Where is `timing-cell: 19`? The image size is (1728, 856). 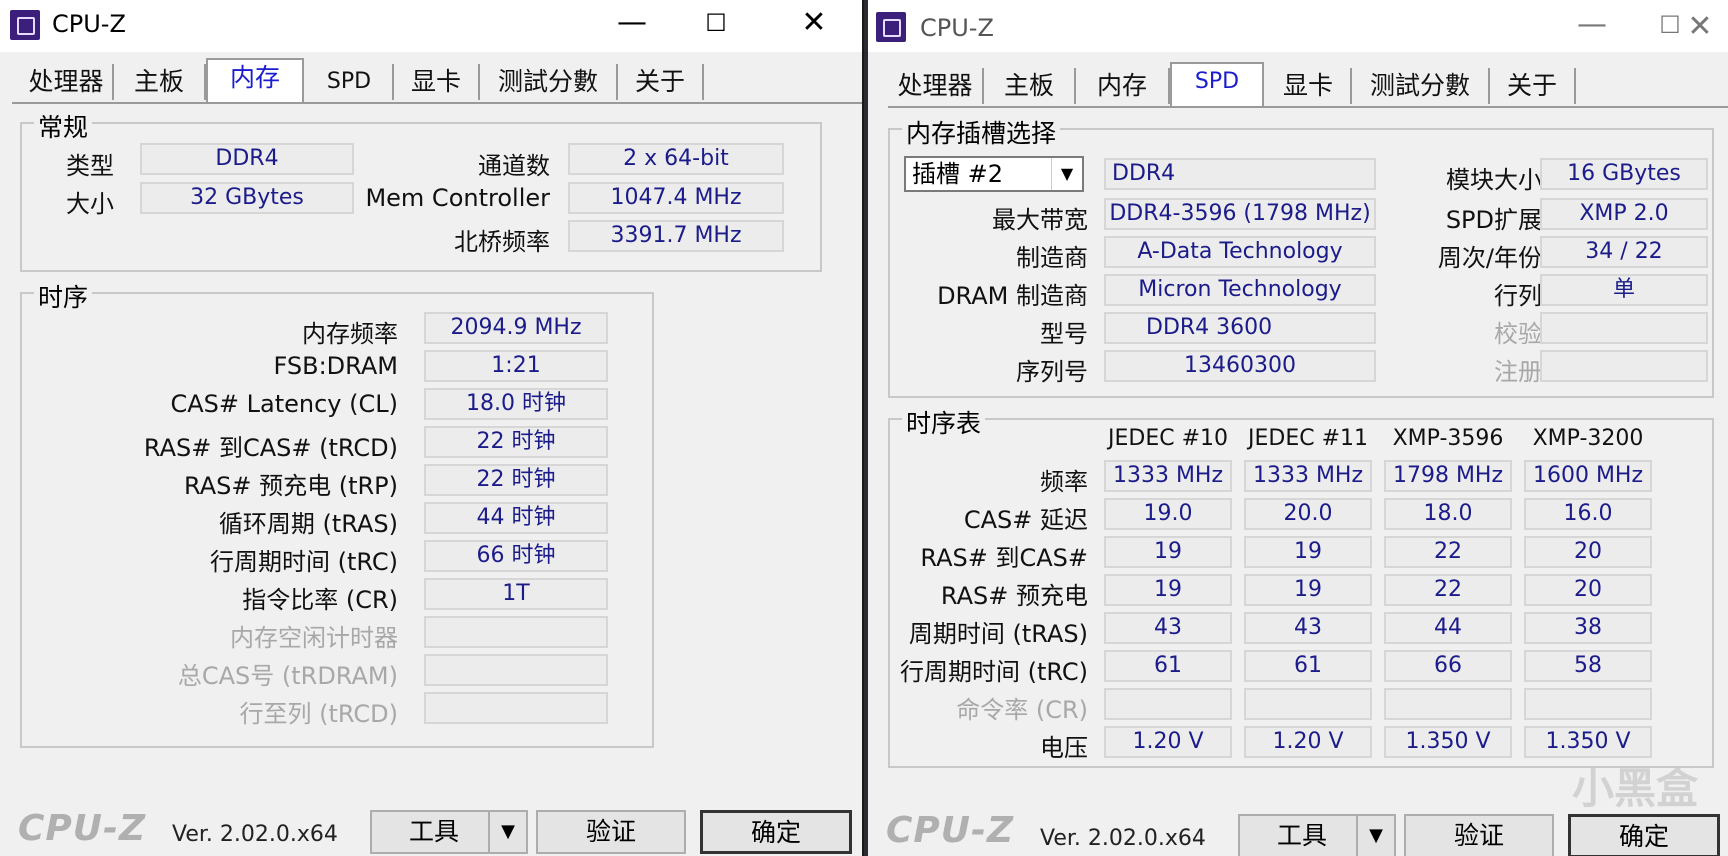 timing-cell: 19 is located at coordinates (1308, 590).